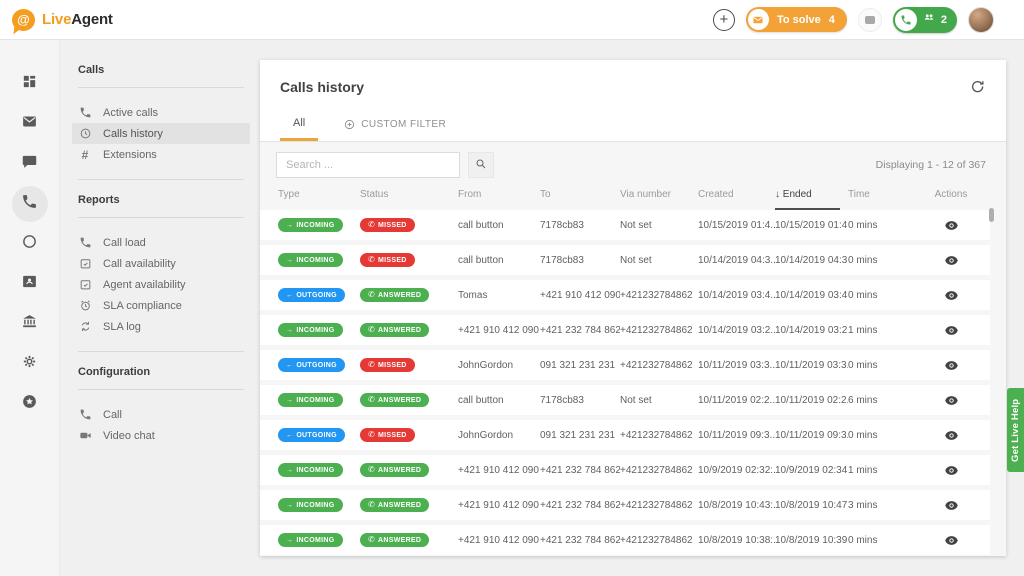 The height and width of the screenshot is (576, 1024). Describe the element at coordinates (951, 199) in the screenshot. I see `column-header-actions: Actions` at that location.